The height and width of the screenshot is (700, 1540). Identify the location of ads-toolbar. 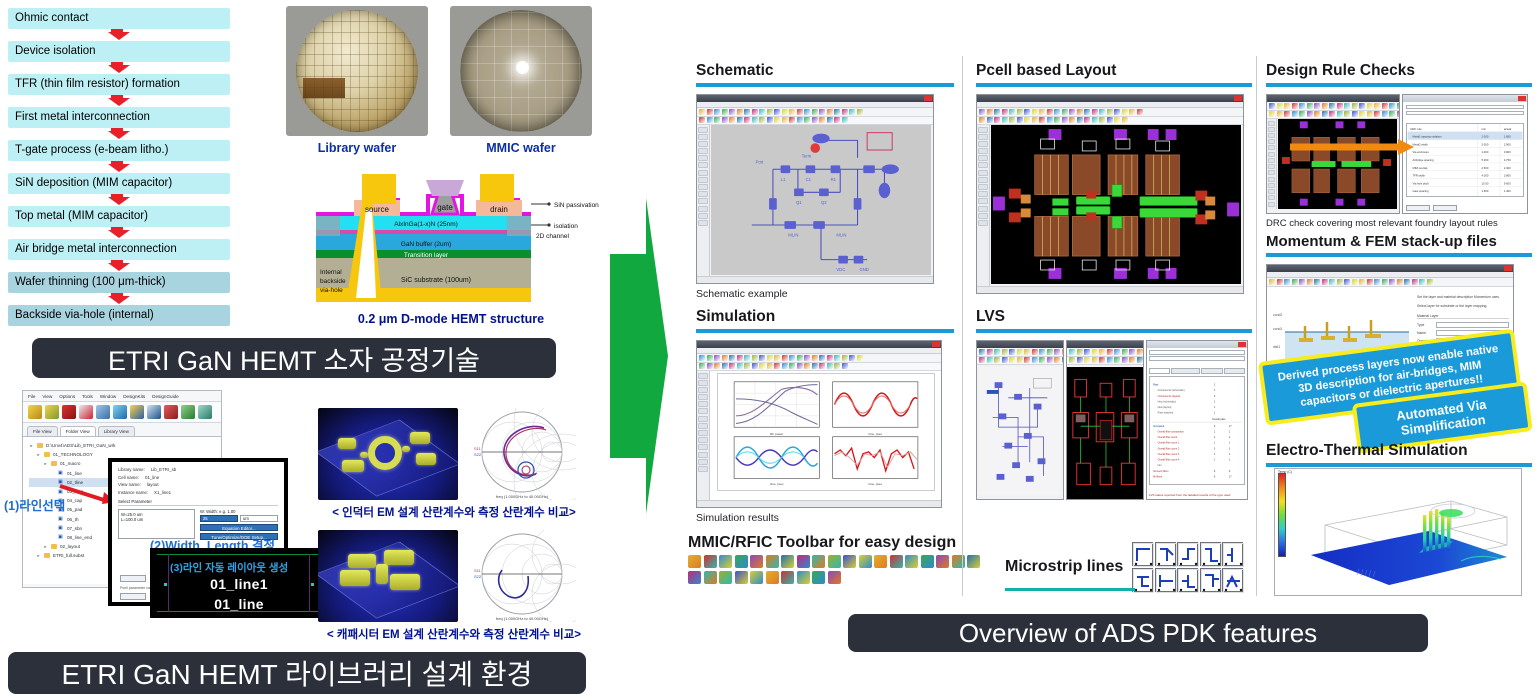
(122, 412).